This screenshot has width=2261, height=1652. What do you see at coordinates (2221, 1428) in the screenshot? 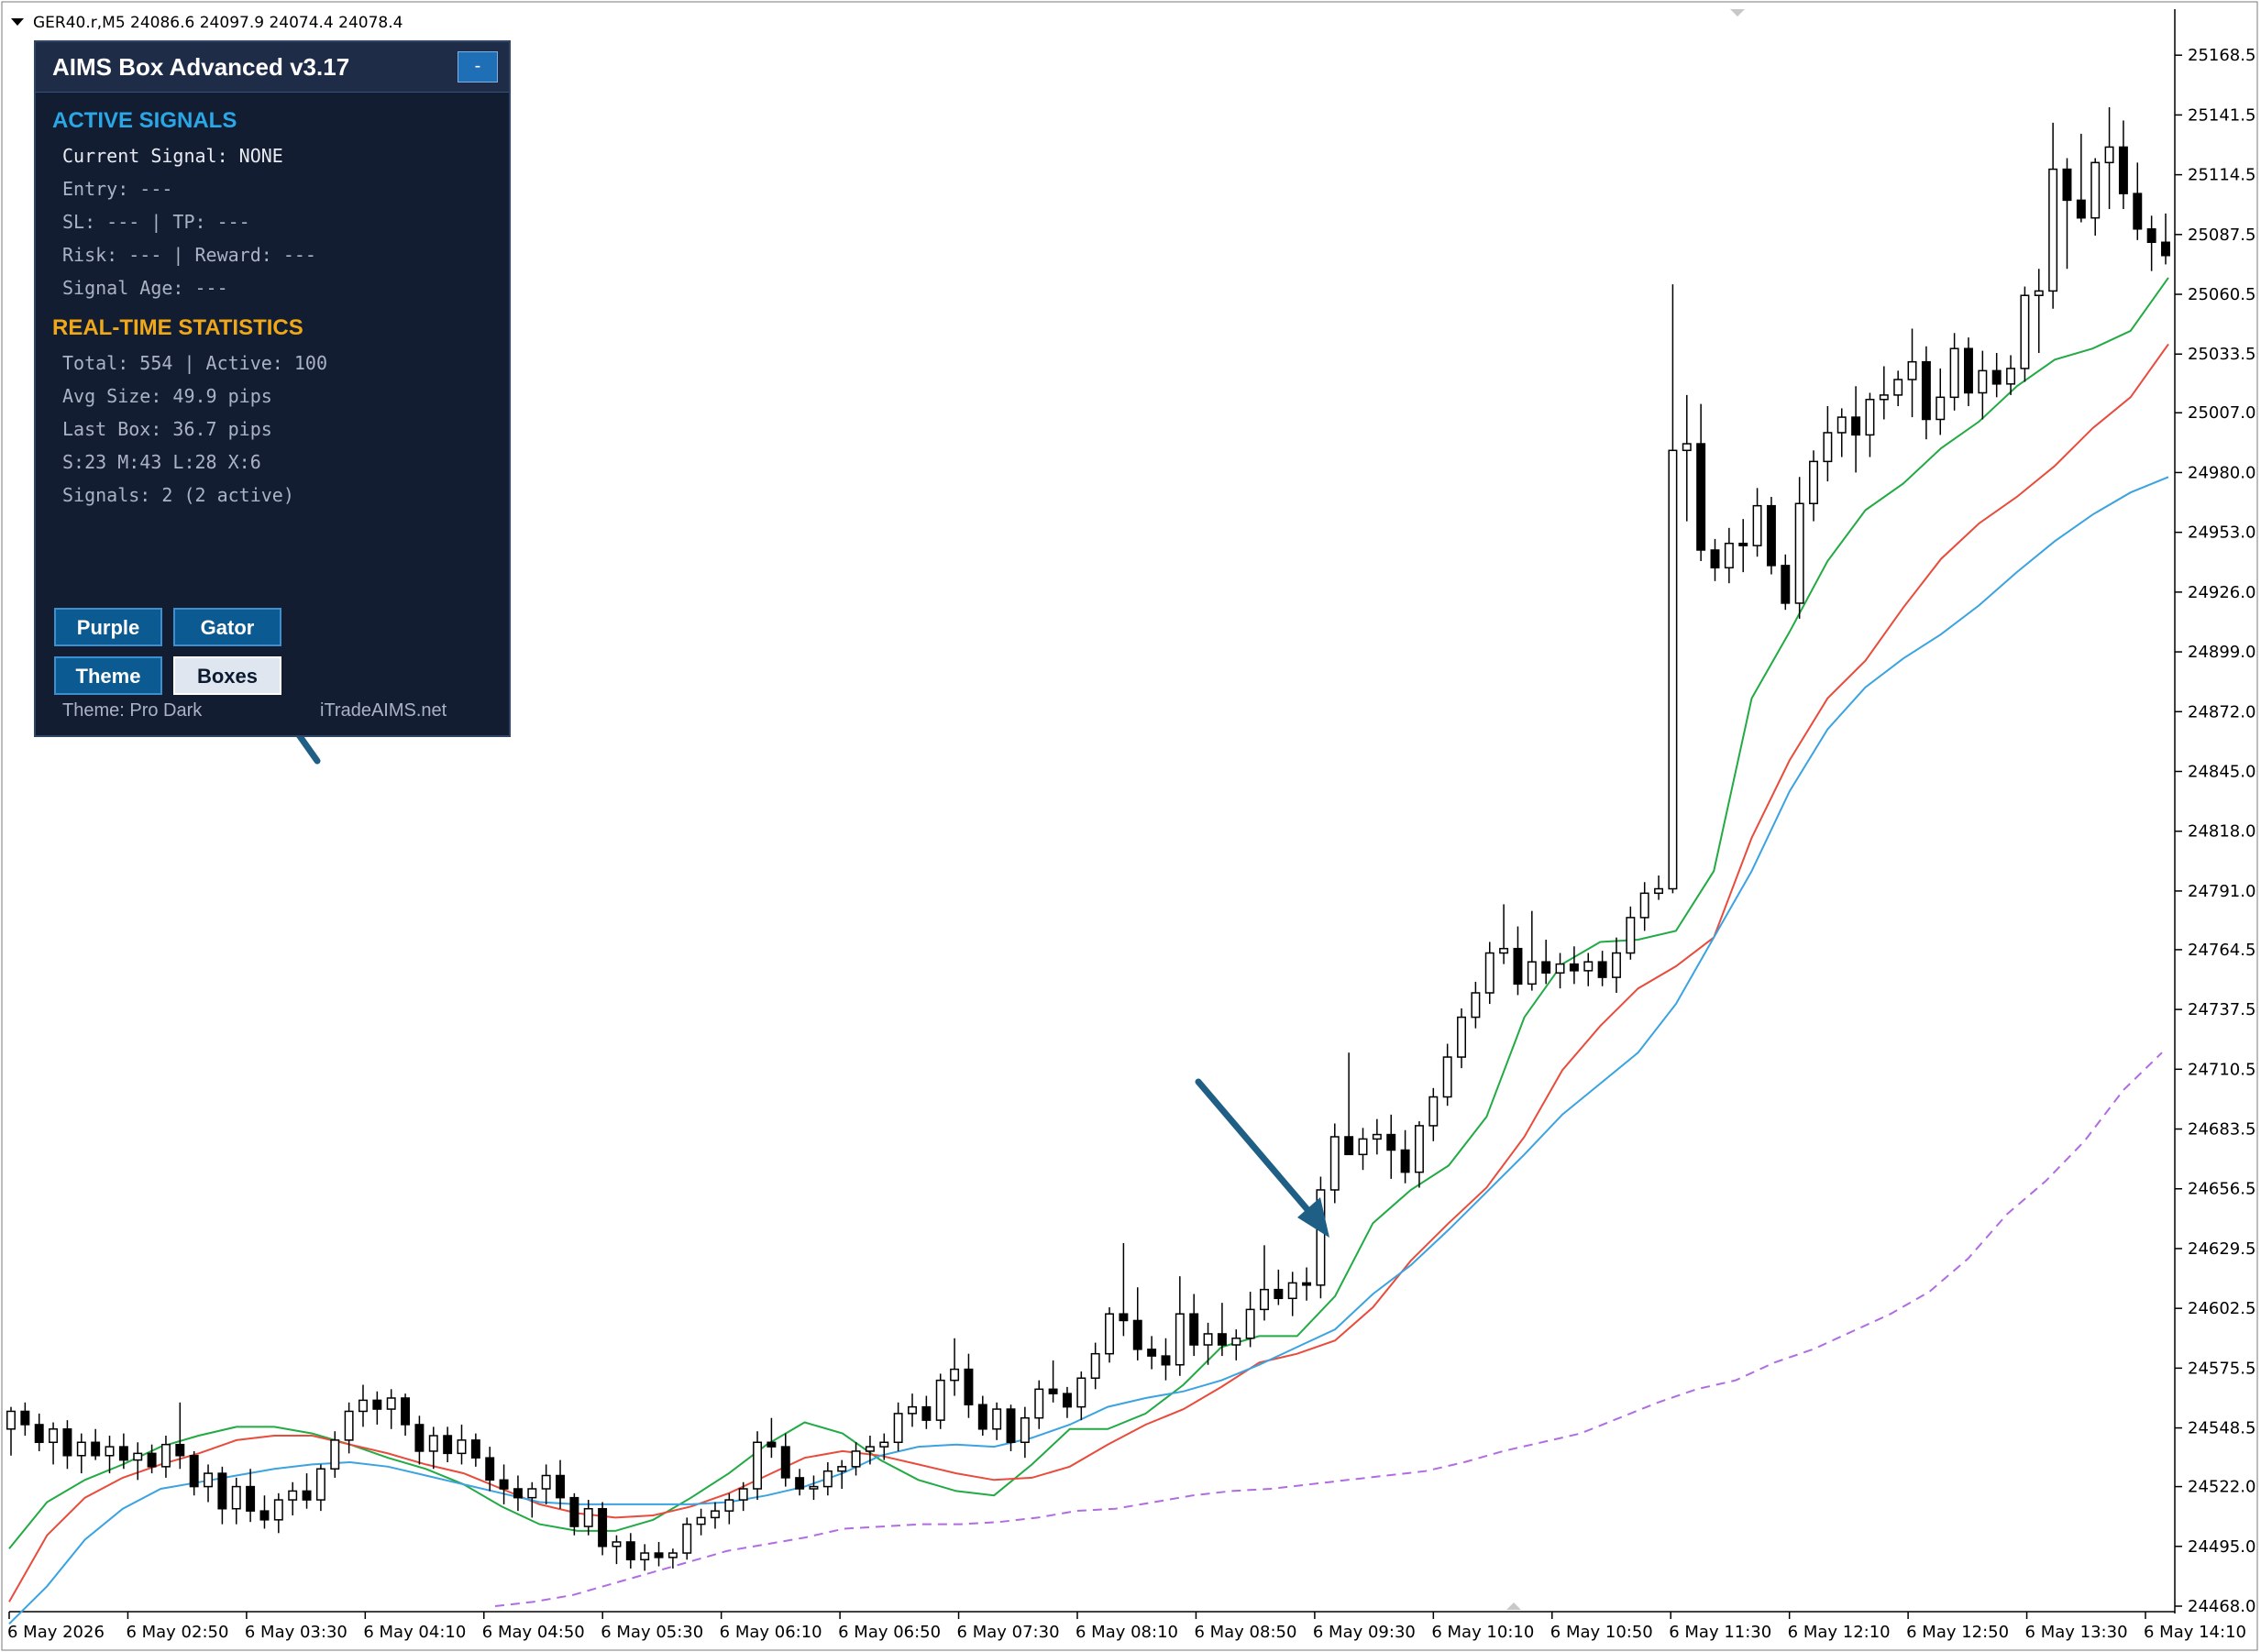
I see `y-tick-label: 24548.5` at bounding box center [2221, 1428].